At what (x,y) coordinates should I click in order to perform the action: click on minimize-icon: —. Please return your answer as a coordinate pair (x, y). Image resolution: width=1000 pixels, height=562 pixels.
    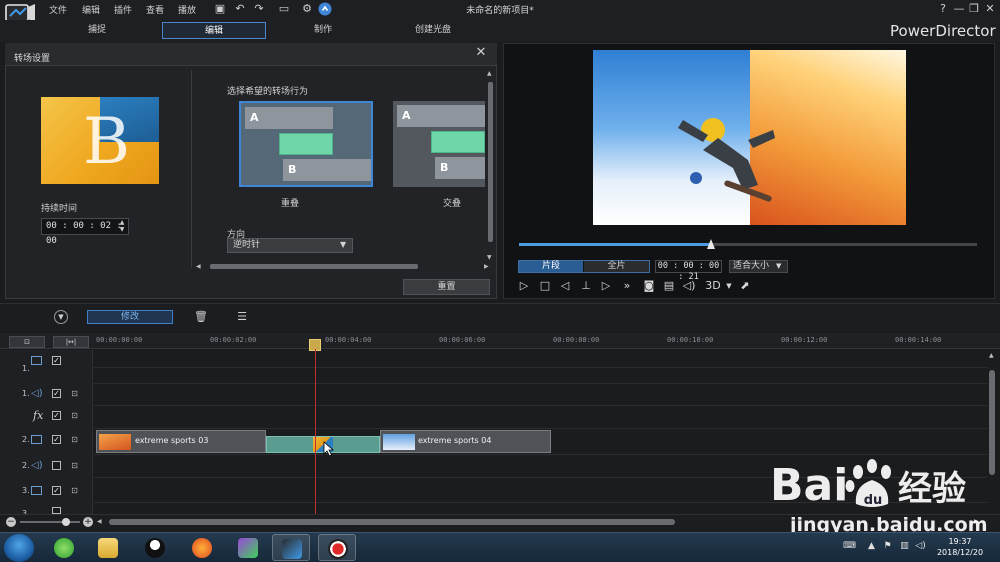
    Looking at the image, I should click on (959, 9).